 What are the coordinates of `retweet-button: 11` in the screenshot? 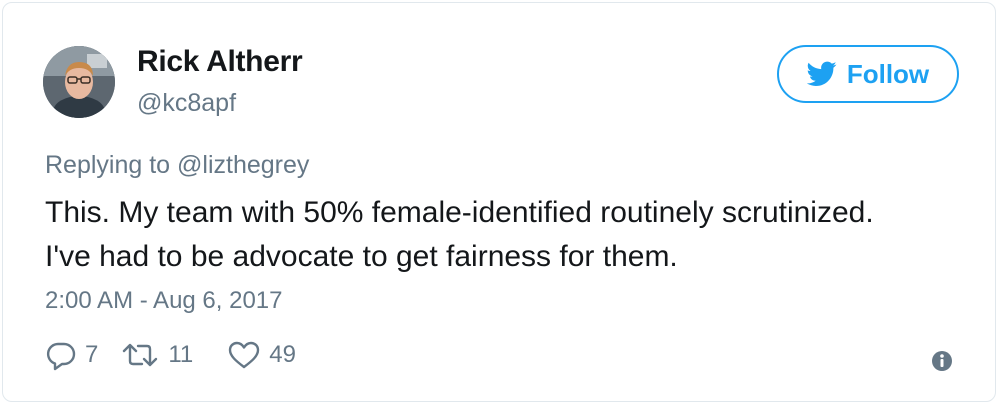 It's located at (156, 355).